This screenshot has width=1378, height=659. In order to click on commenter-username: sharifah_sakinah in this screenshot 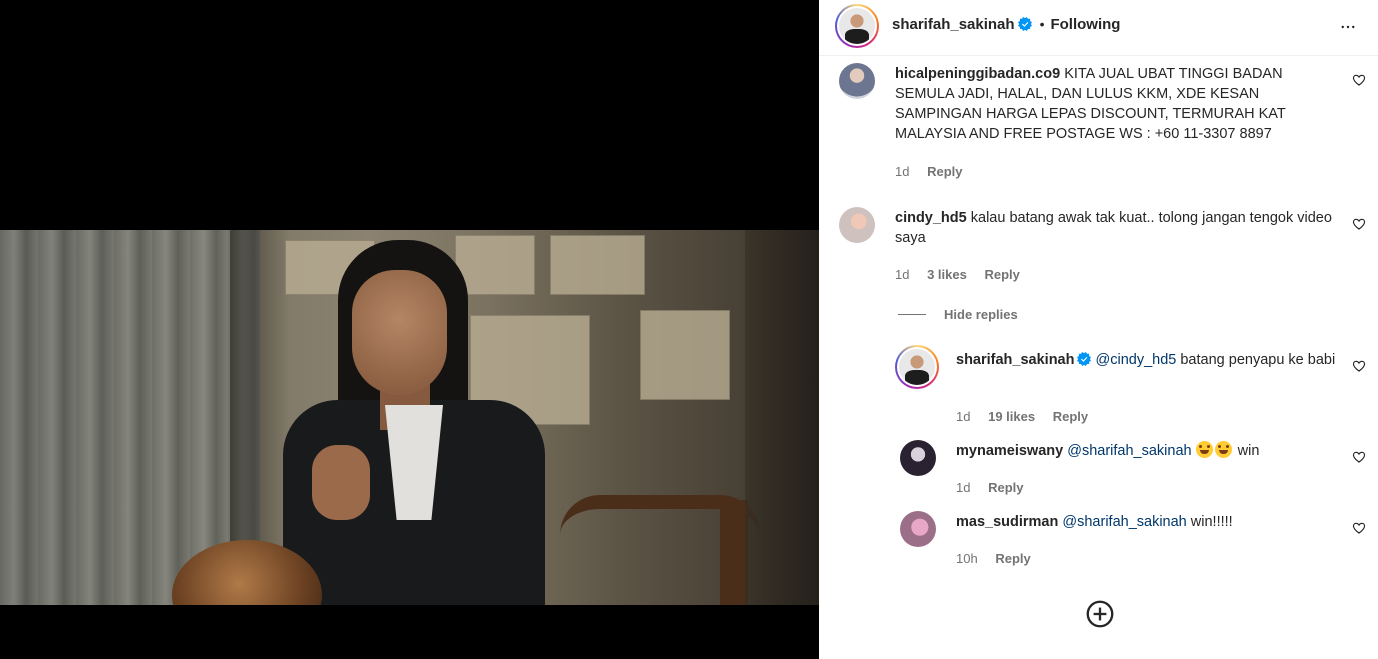, I will do `click(1015, 360)`.